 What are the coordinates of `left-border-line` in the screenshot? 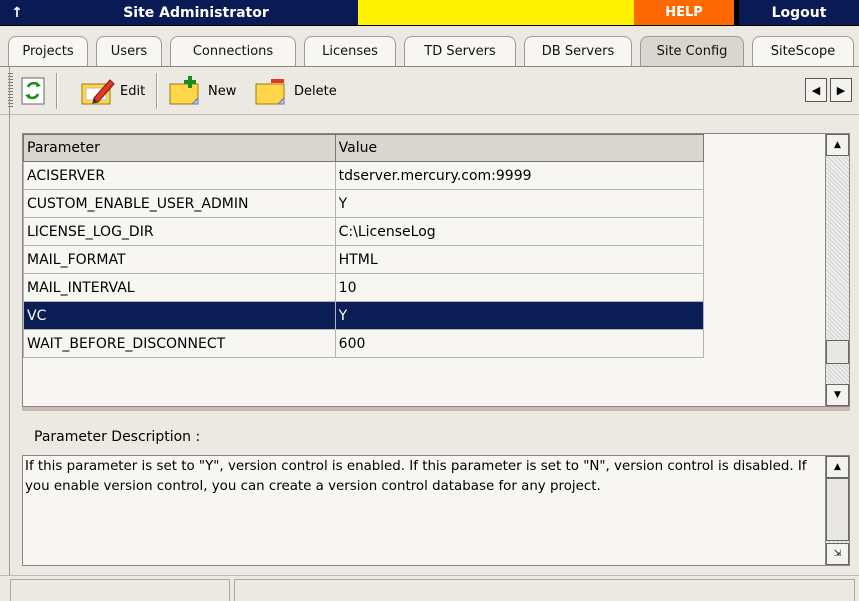 It's located at (9, 333).